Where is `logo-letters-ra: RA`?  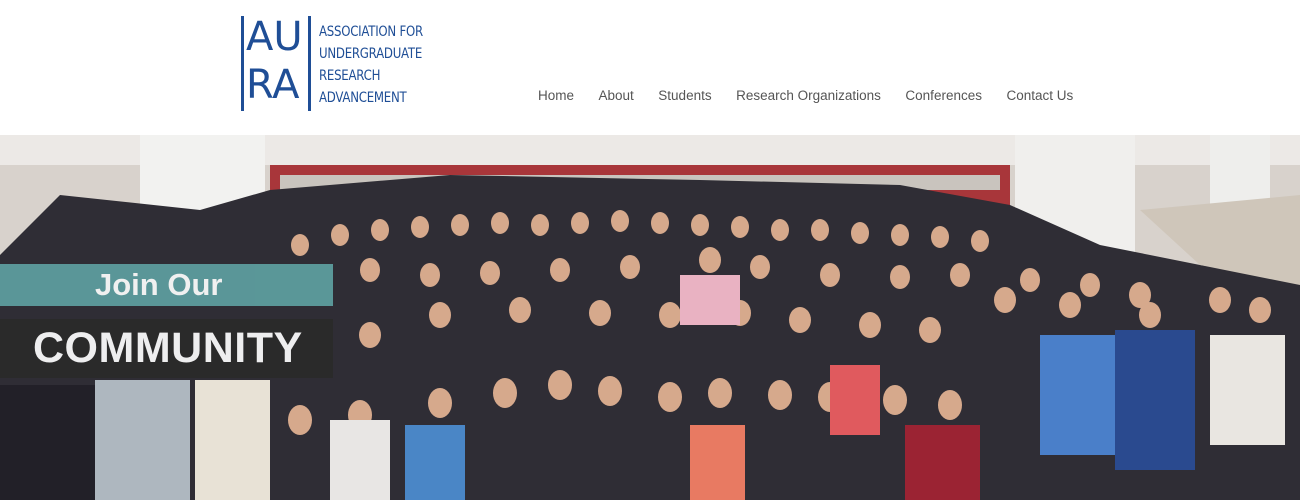 logo-letters-ra: RA is located at coordinates (273, 85).